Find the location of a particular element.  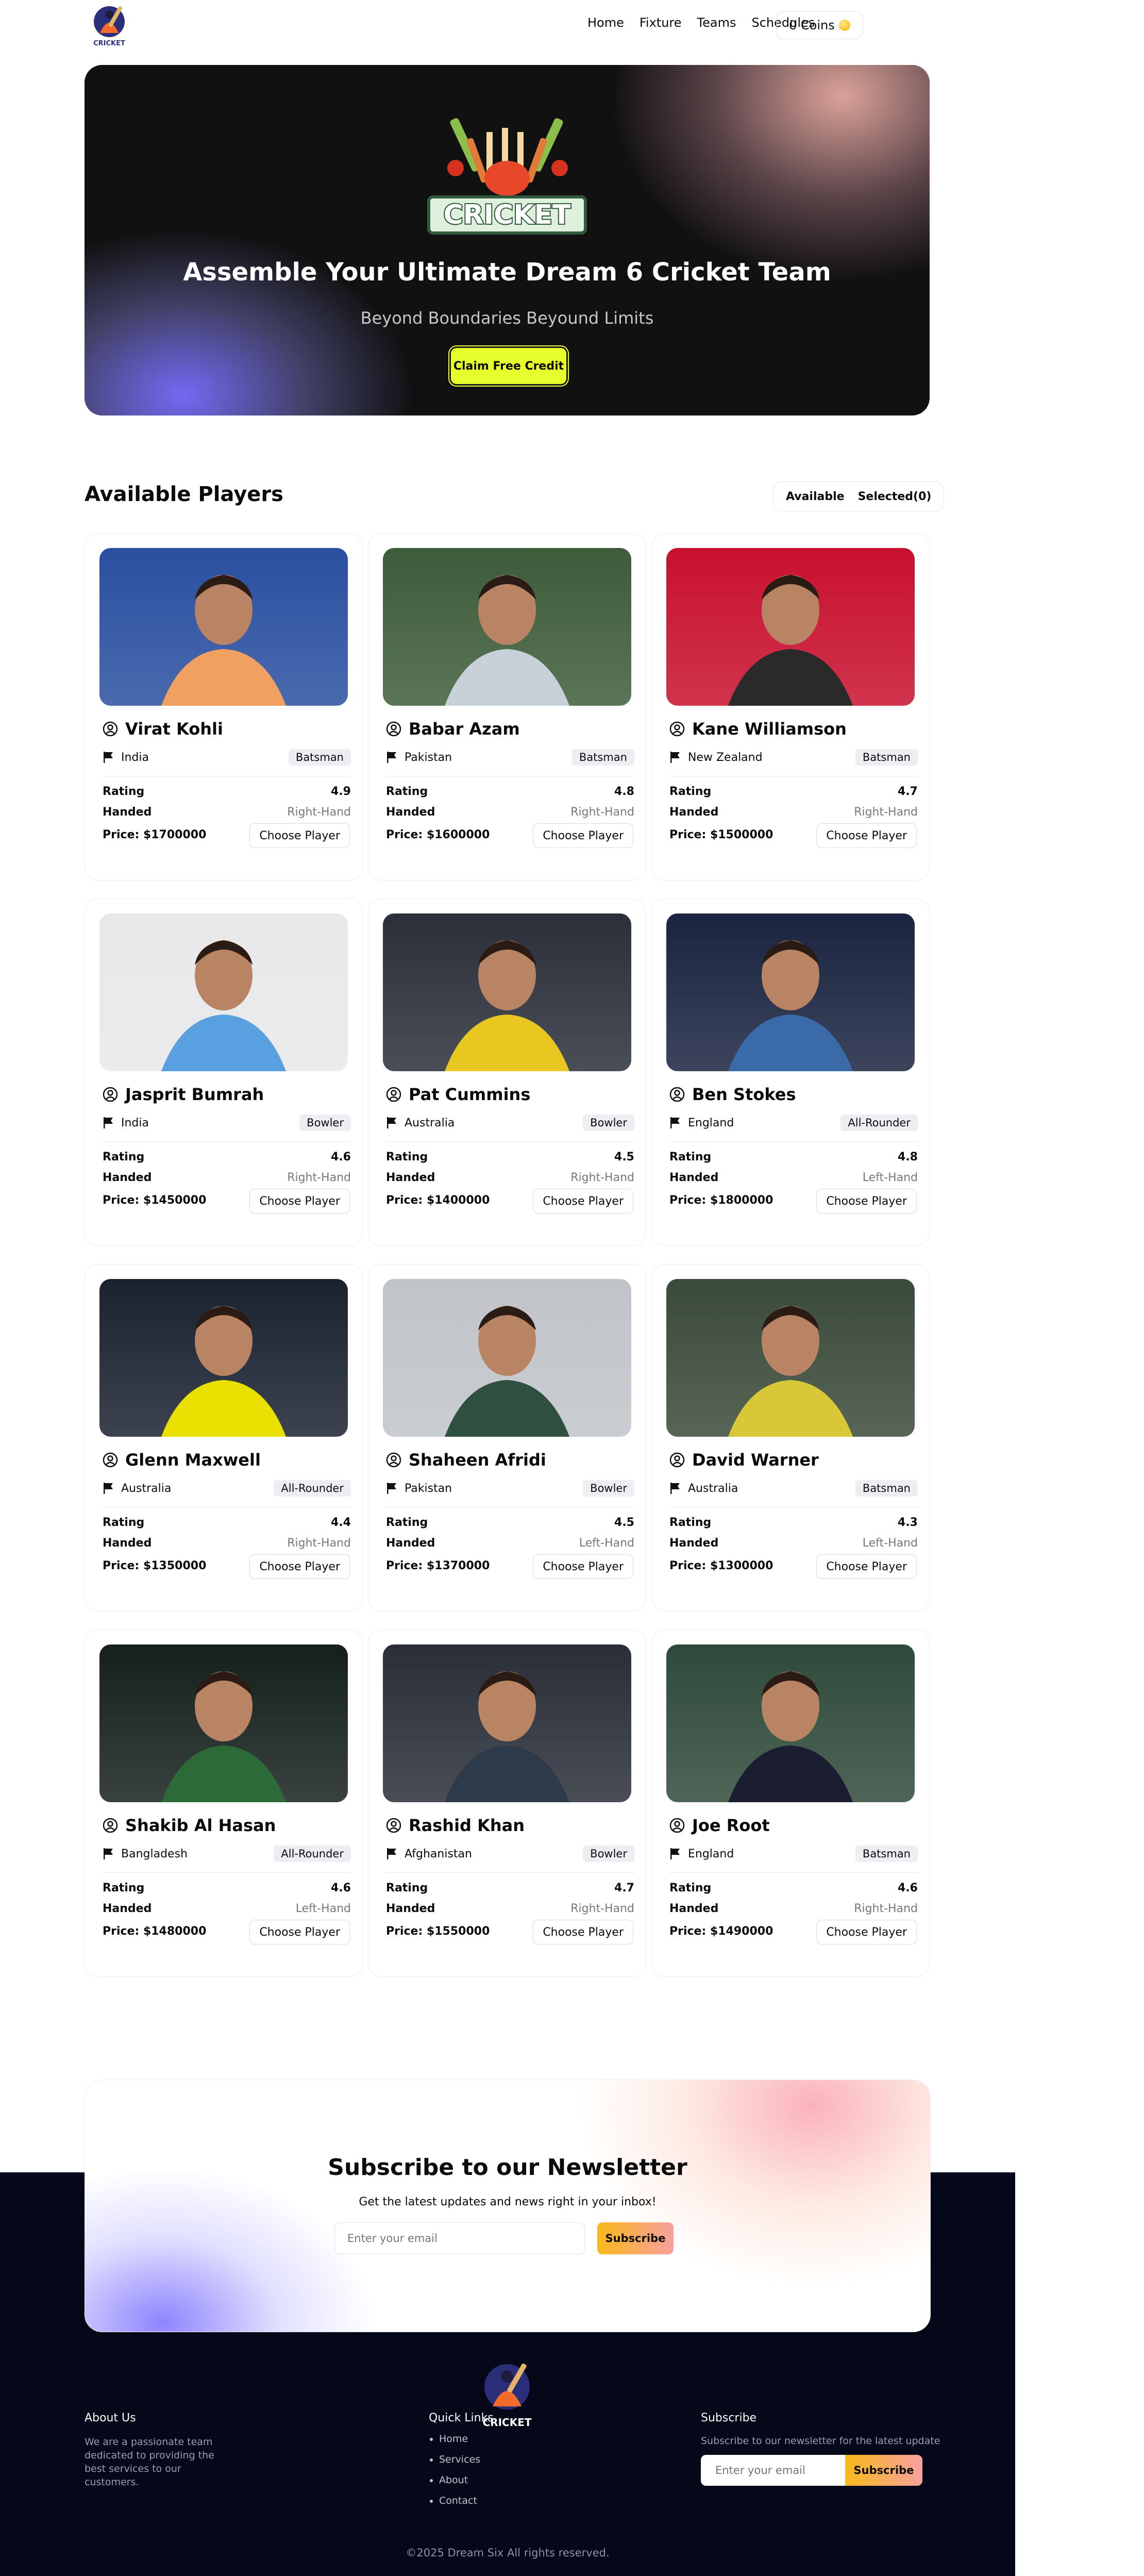

player-country: India is located at coordinates (135, 757).